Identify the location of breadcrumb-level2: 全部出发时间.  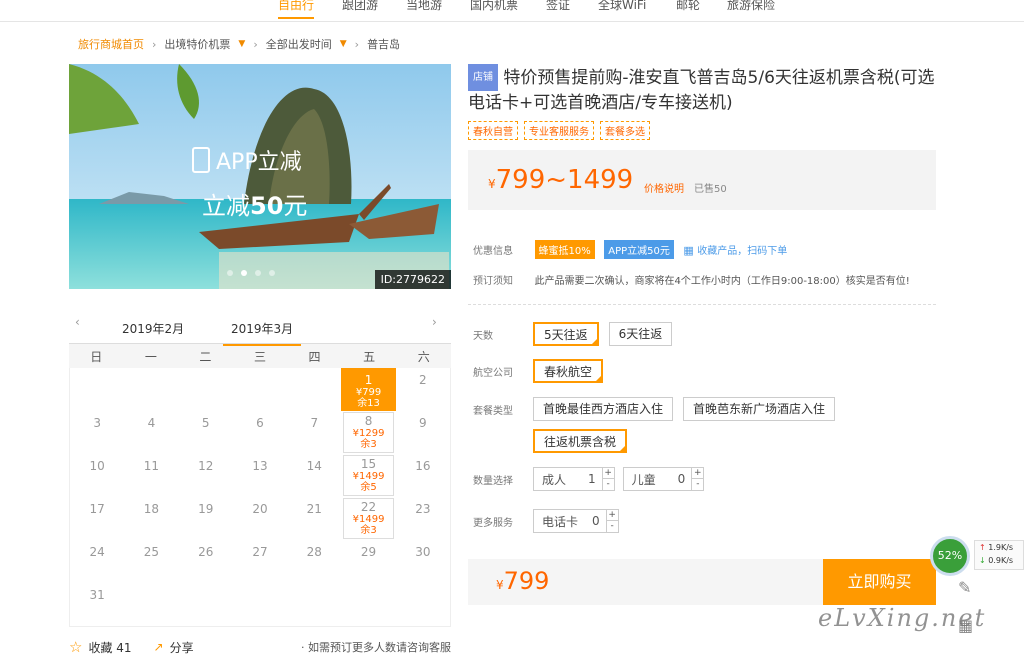
(299, 44).